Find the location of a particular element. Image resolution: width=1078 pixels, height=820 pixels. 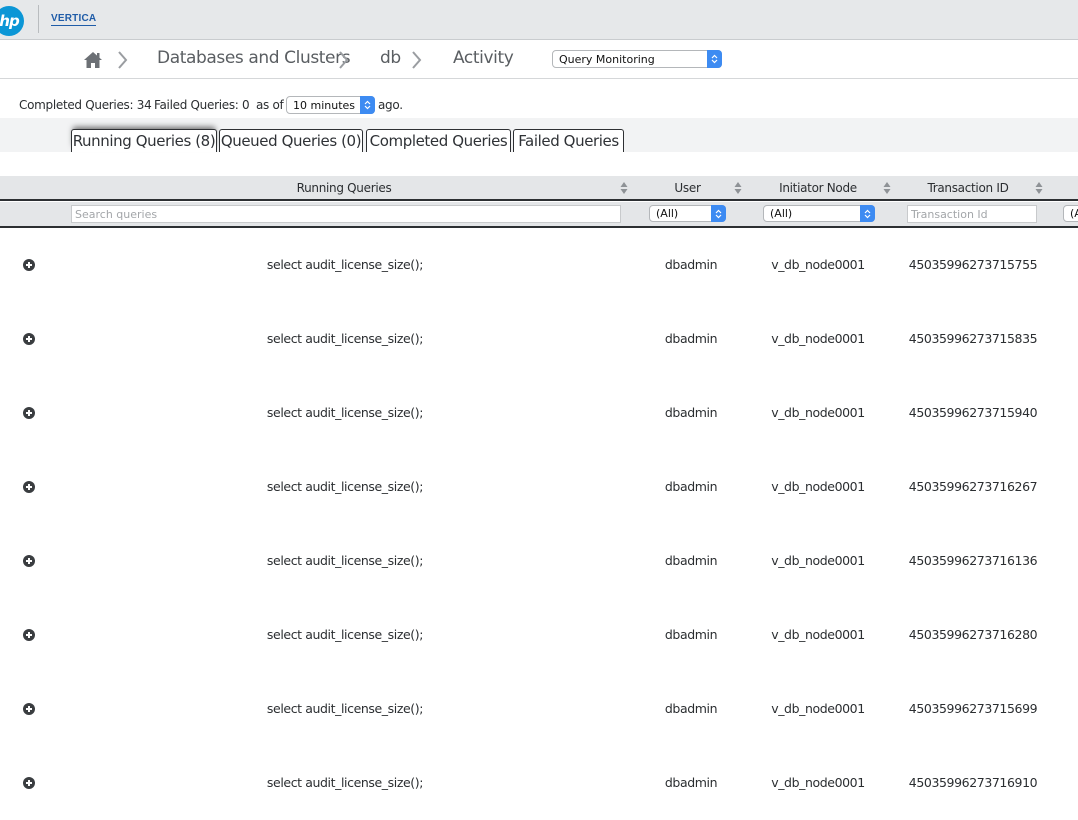

home-icon is located at coordinates (93, 60).